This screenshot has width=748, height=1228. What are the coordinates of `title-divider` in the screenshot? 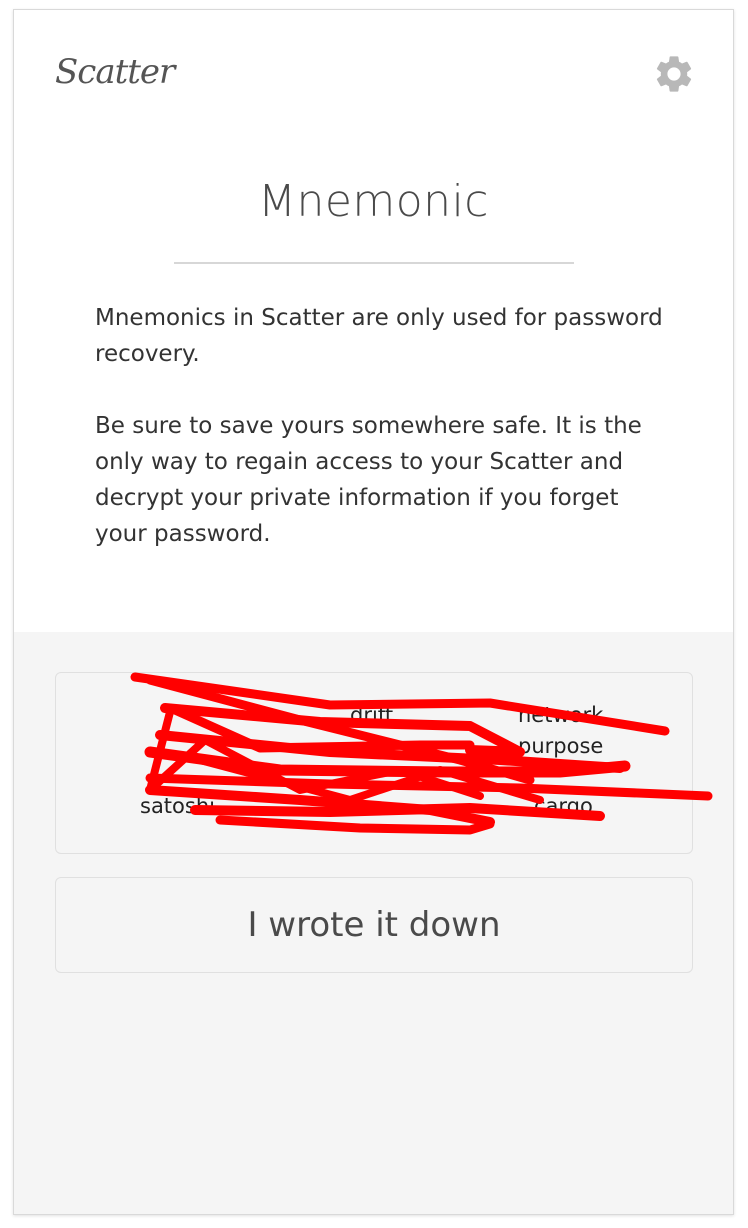 It's located at (374, 263).